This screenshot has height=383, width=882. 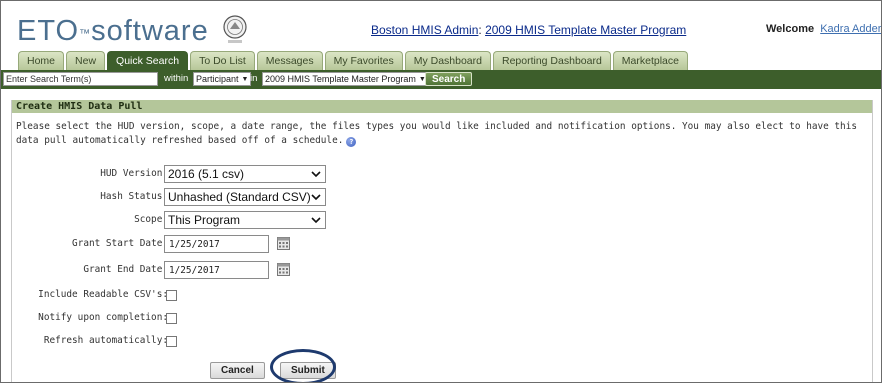 I want to click on tab-my-dashboard: My Dashboard, so click(x=447, y=60).